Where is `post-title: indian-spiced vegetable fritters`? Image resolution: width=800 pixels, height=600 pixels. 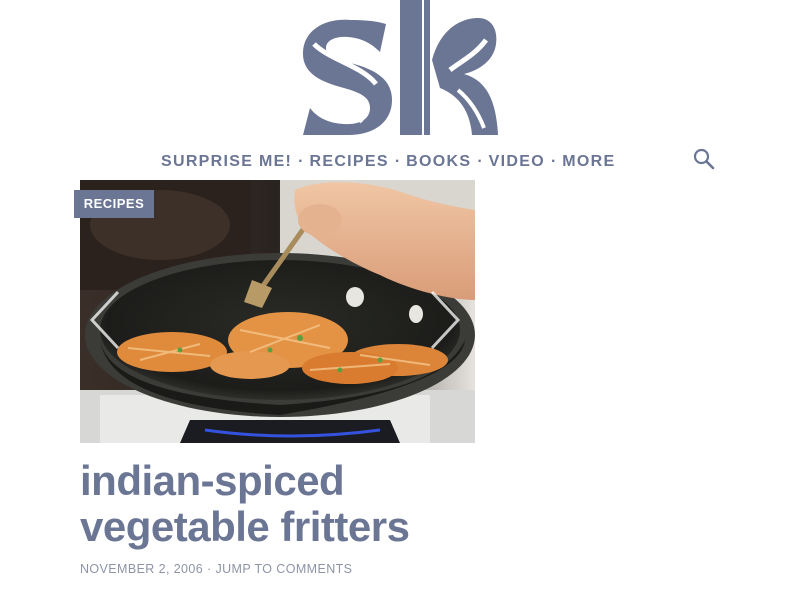 post-title: indian-spiced vegetable fritters is located at coordinates (340, 504).